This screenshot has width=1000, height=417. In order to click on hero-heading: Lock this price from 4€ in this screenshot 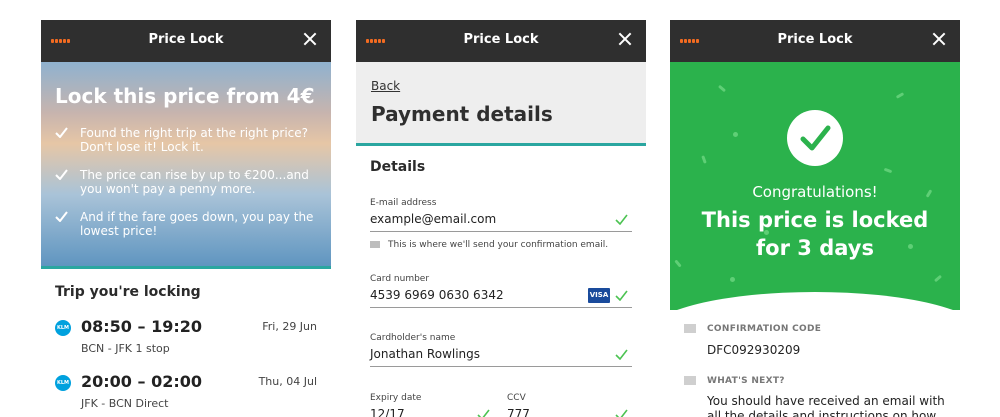, I will do `click(185, 96)`.